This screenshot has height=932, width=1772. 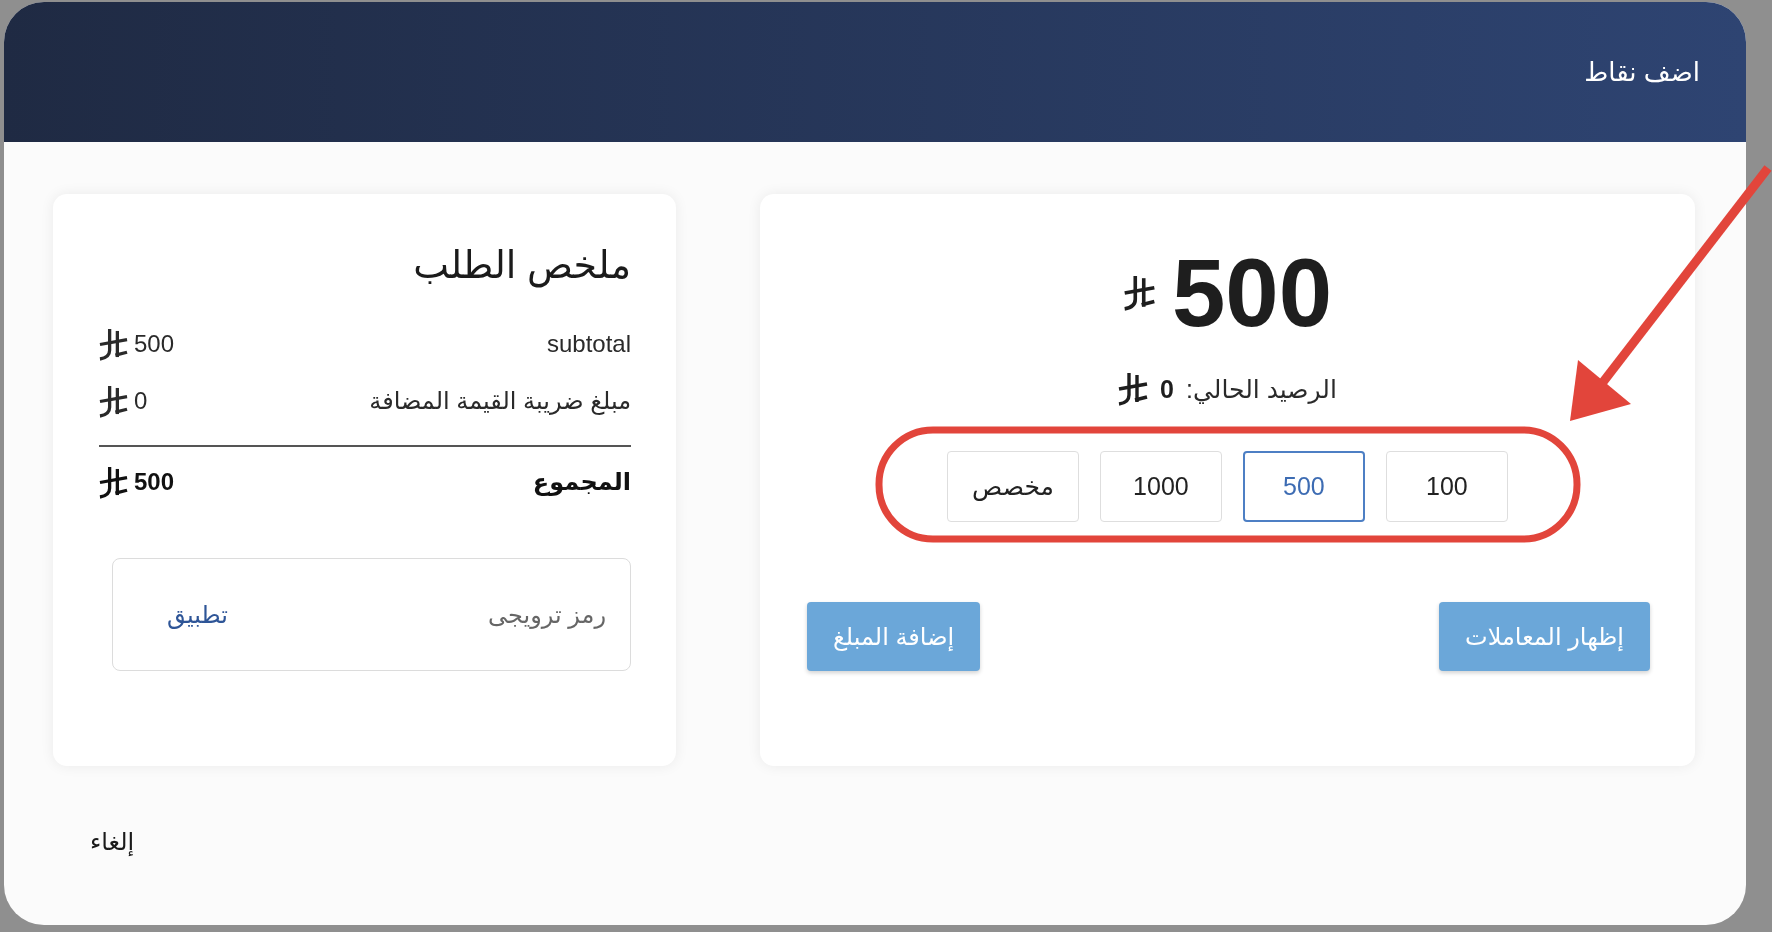 I want to click on summary-label: subtotal, so click(x=588, y=344).